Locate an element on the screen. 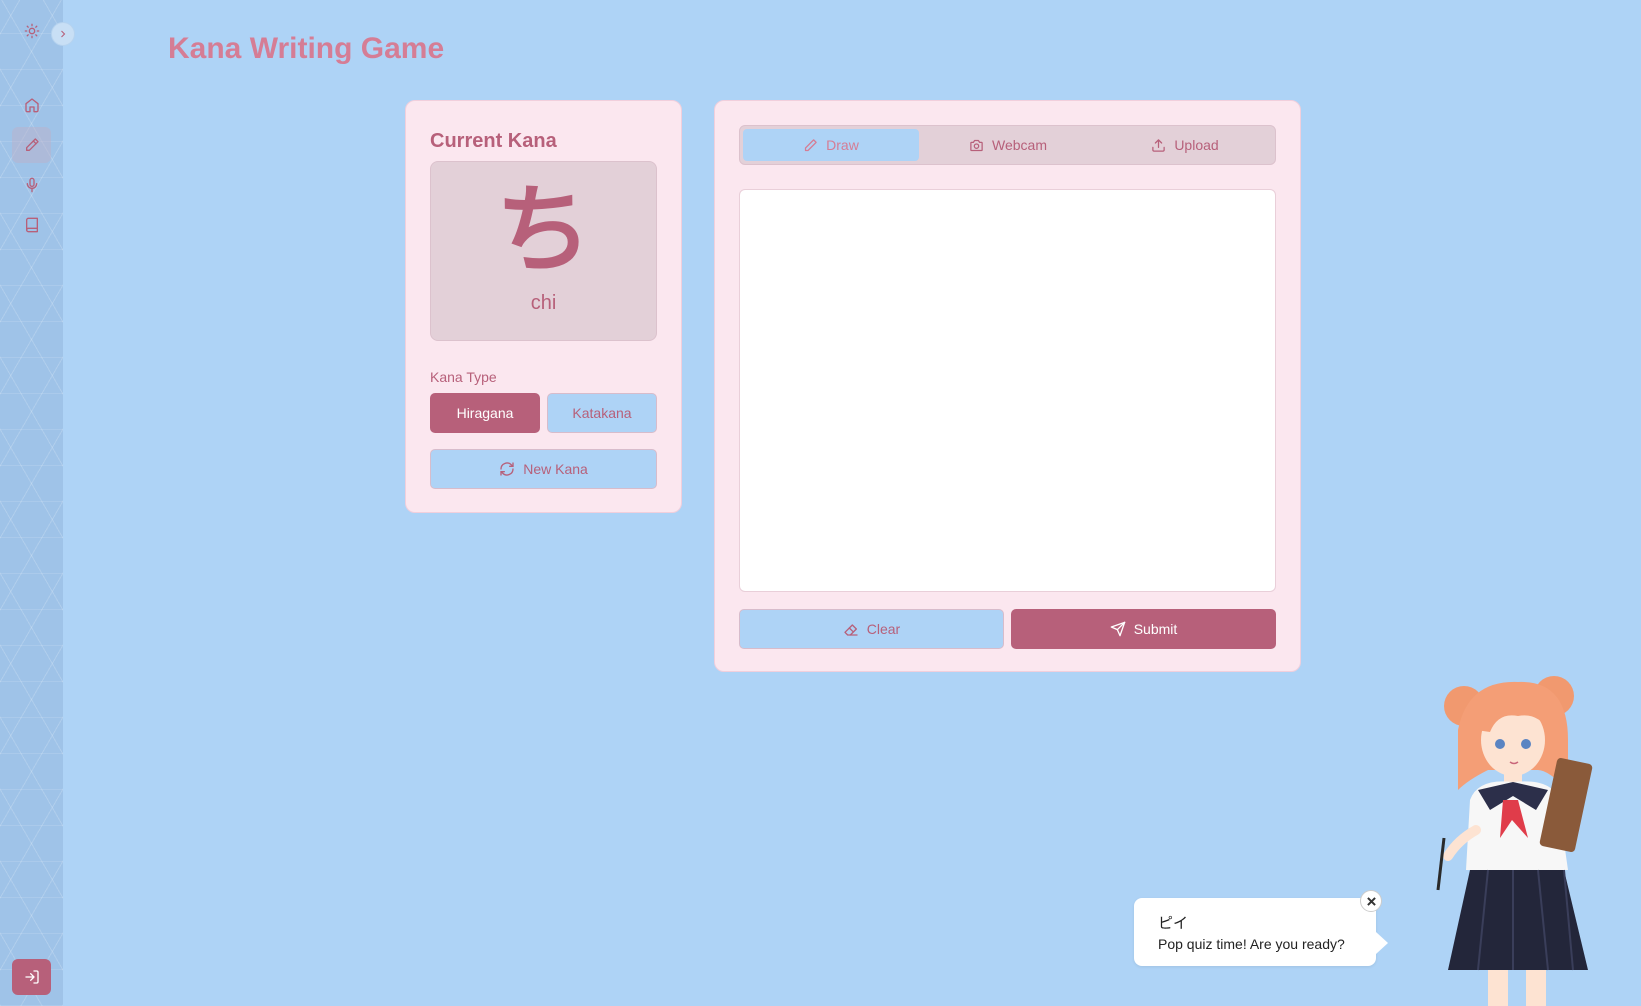 This screenshot has width=1641, height=1006. tab-upload: Upload is located at coordinates (1185, 145).